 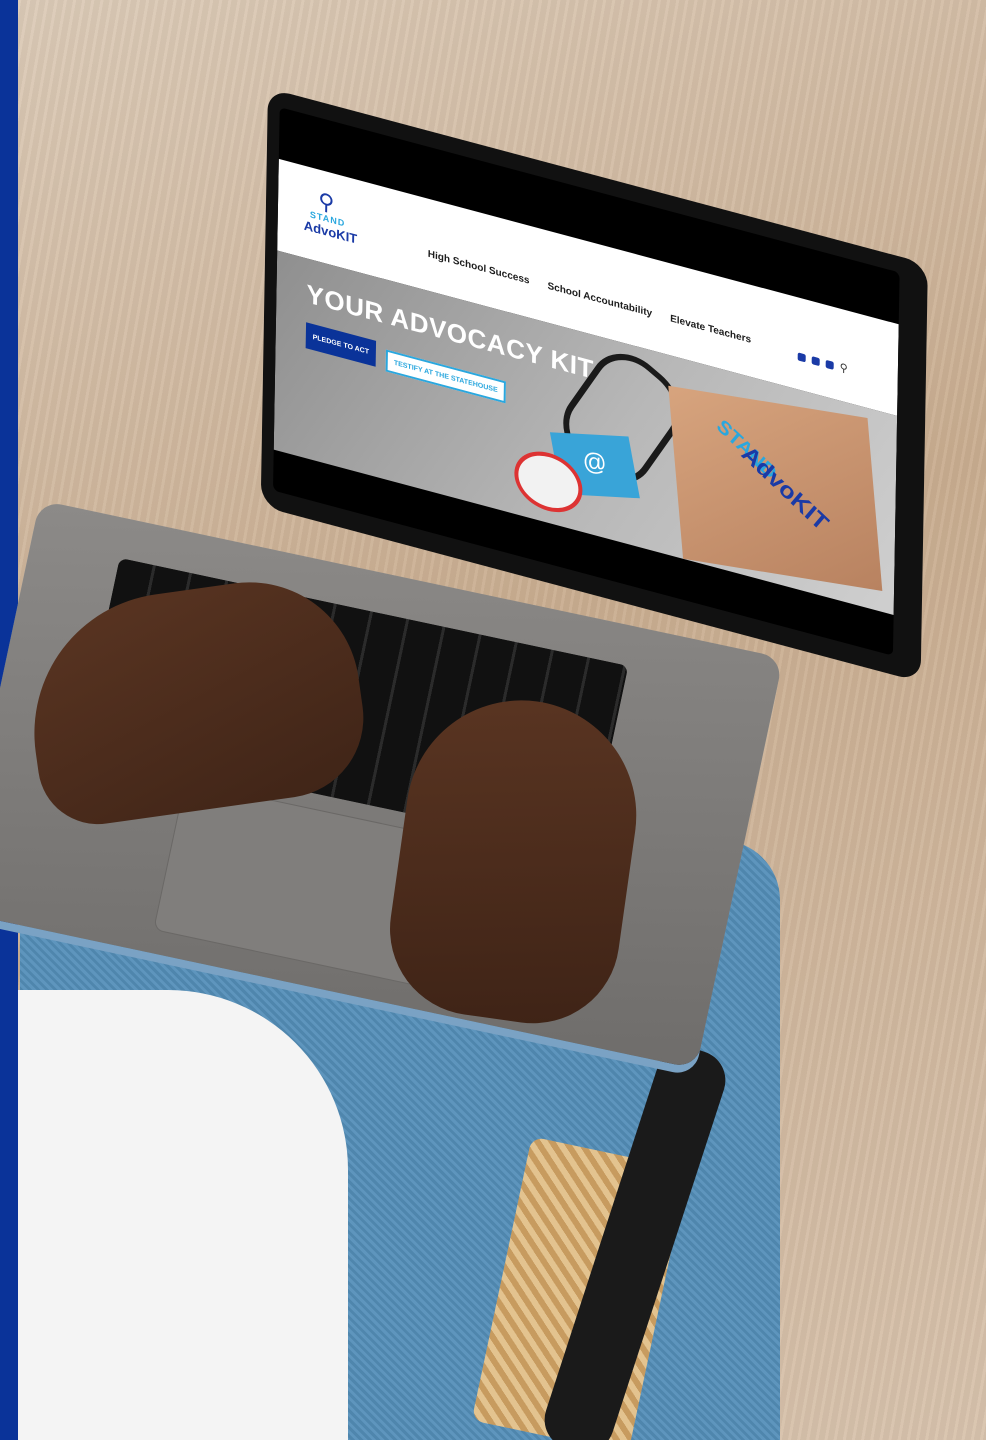 What do you see at coordinates (183, 1215) in the screenshot?
I see `white-shirt` at bounding box center [183, 1215].